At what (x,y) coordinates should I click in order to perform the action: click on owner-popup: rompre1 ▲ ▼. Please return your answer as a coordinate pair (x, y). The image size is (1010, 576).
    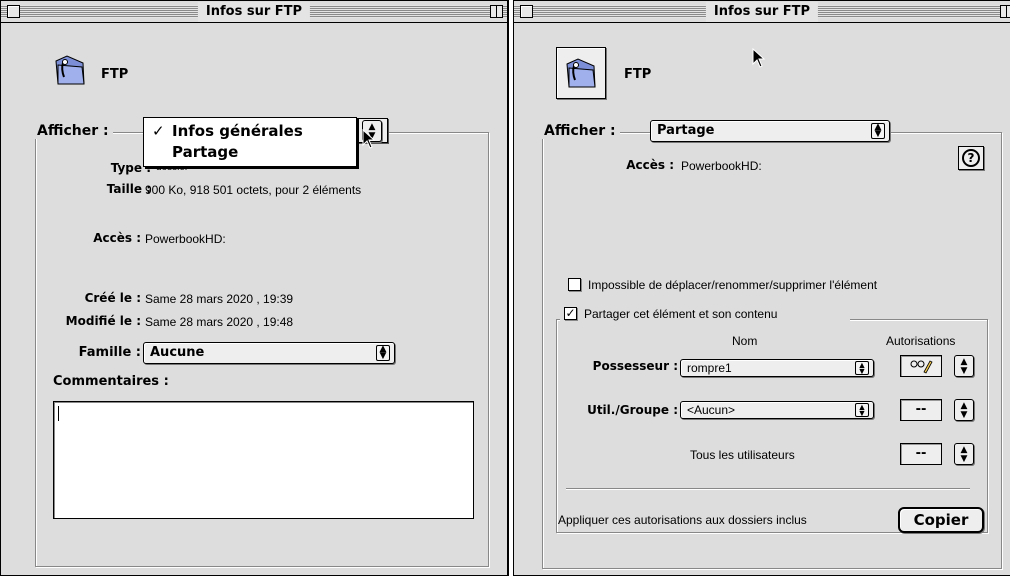
    Looking at the image, I should click on (777, 368).